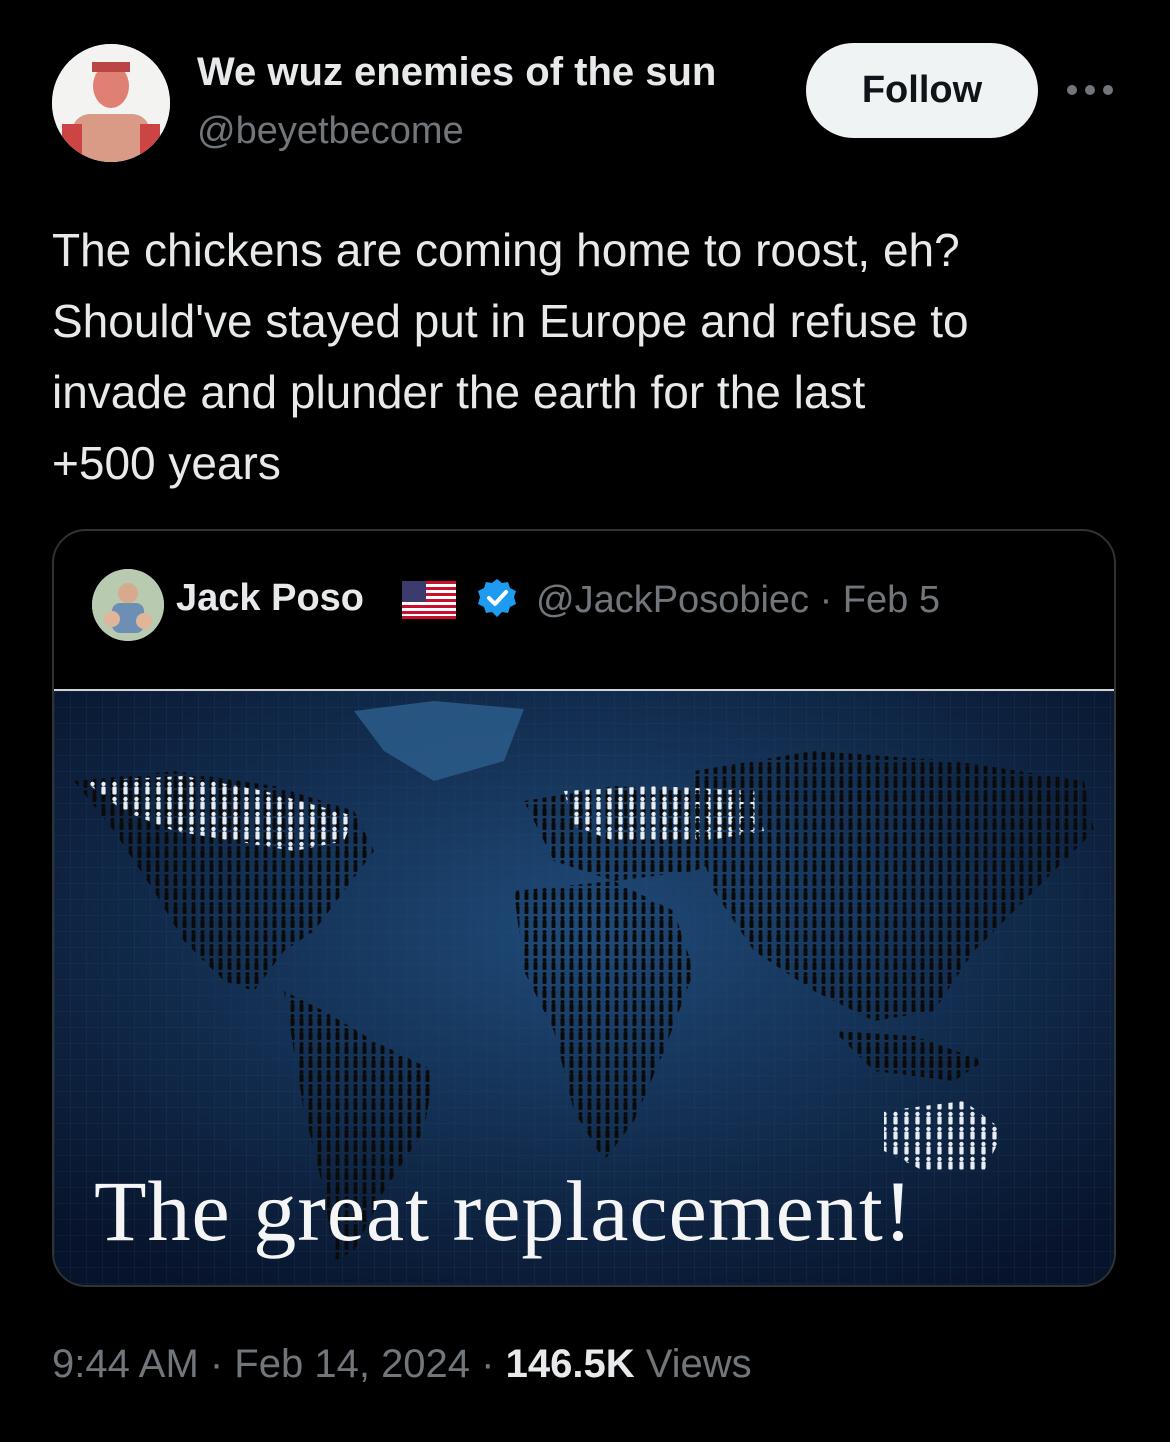 The width and height of the screenshot is (1170, 1442). What do you see at coordinates (504, 1211) in the screenshot?
I see `image-caption: The great replacement!` at bounding box center [504, 1211].